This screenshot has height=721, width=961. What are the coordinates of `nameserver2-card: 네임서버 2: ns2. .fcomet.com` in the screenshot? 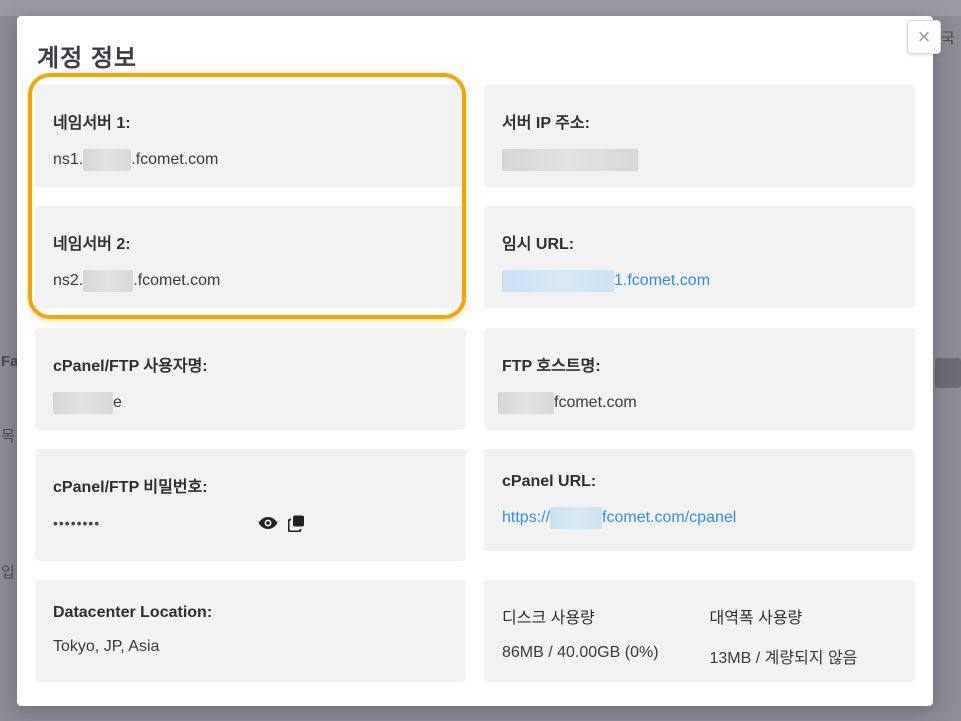 It's located at (250, 257).